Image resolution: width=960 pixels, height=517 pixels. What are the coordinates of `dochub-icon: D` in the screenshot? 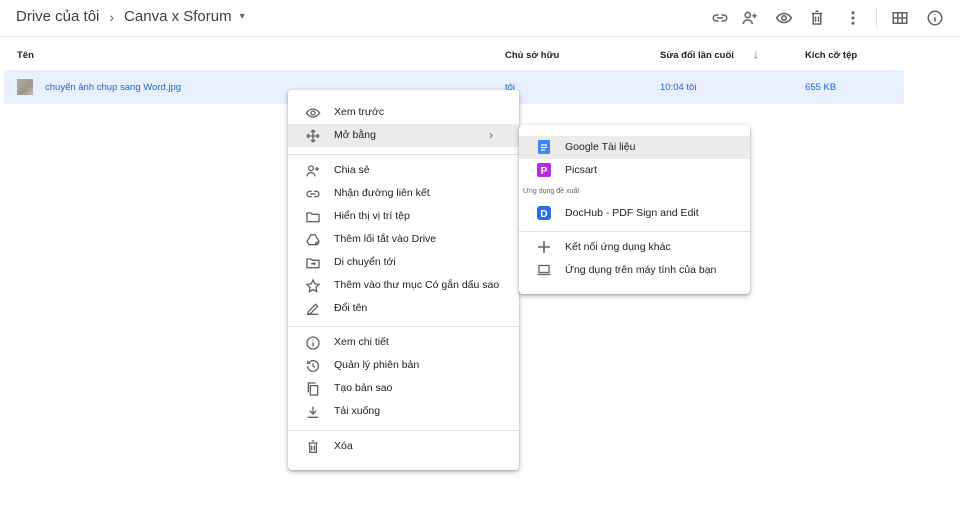 It's located at (544, 213).